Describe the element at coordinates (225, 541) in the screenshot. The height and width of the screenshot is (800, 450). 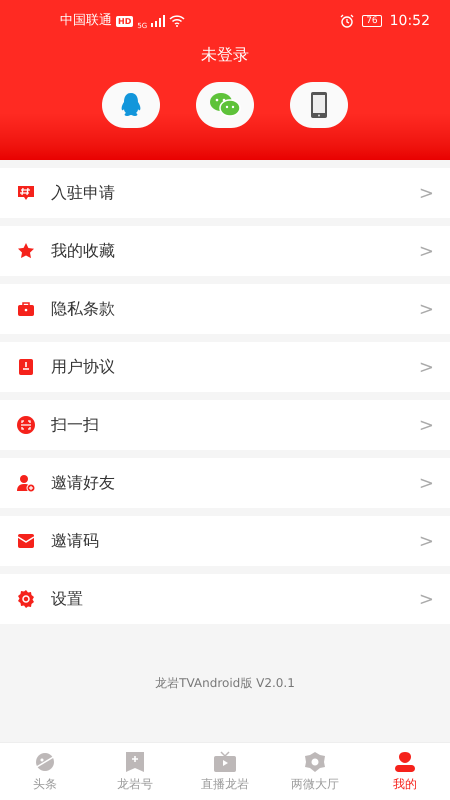
I see `menu-item: 邀请码 >` at that location.